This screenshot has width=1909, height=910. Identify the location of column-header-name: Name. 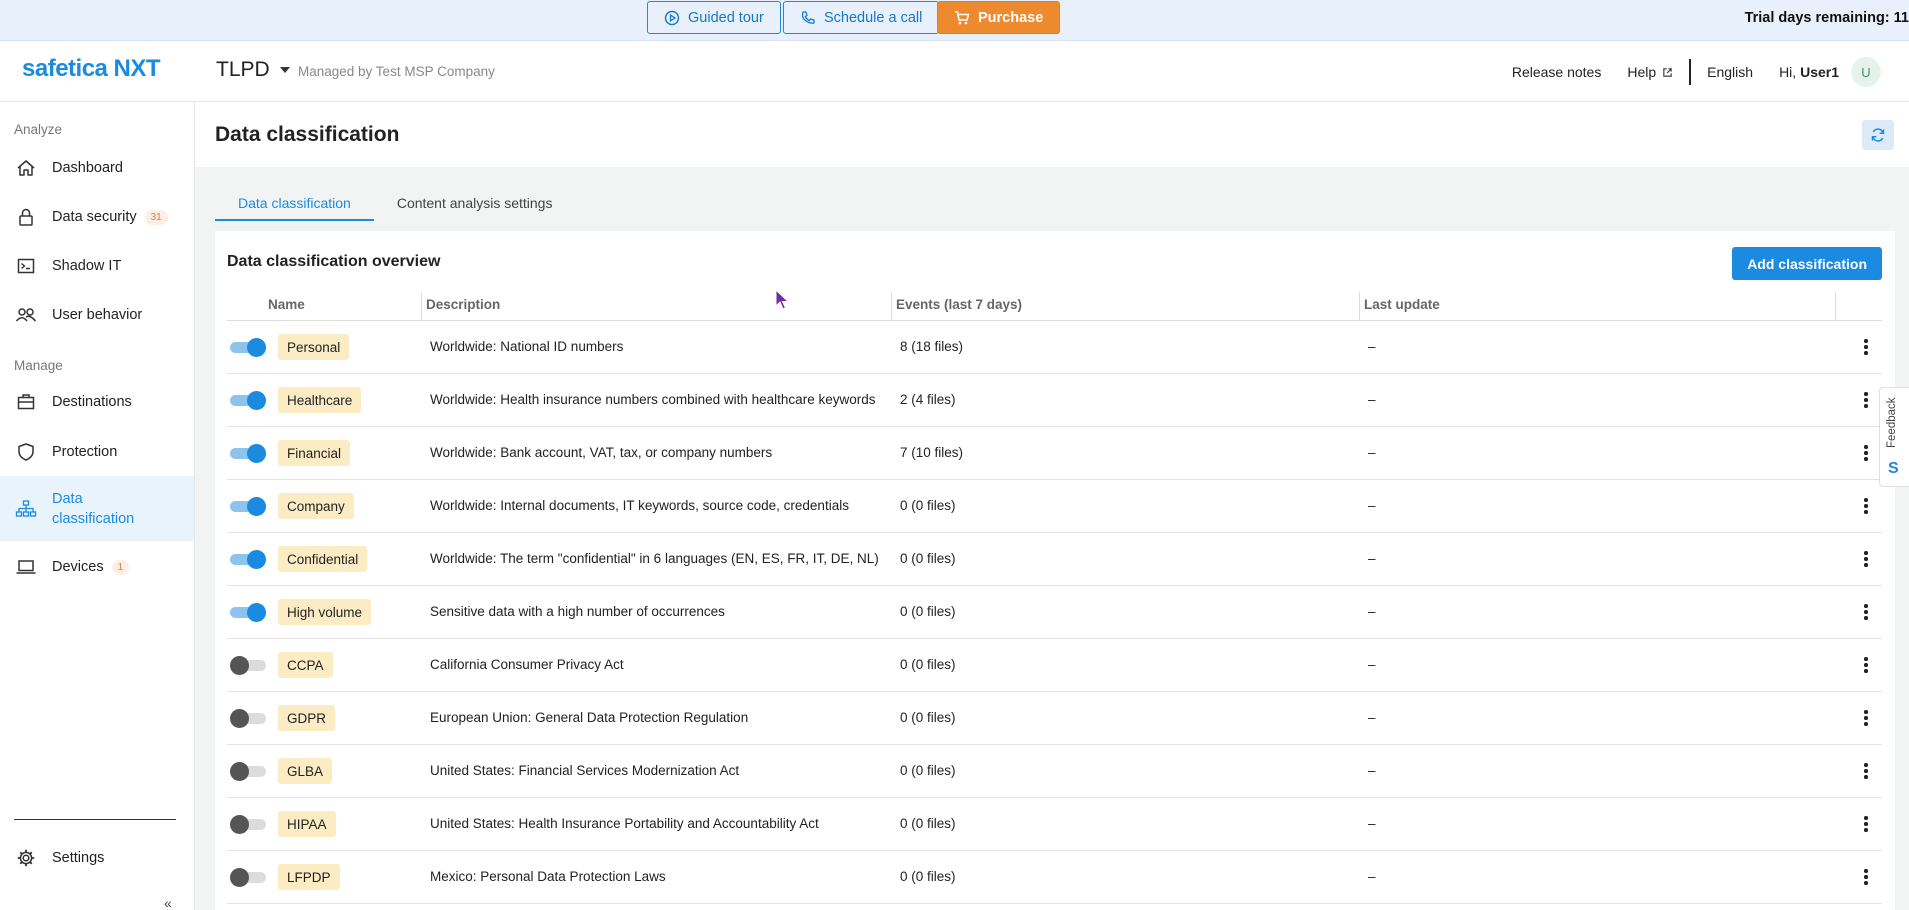
(286, 304).